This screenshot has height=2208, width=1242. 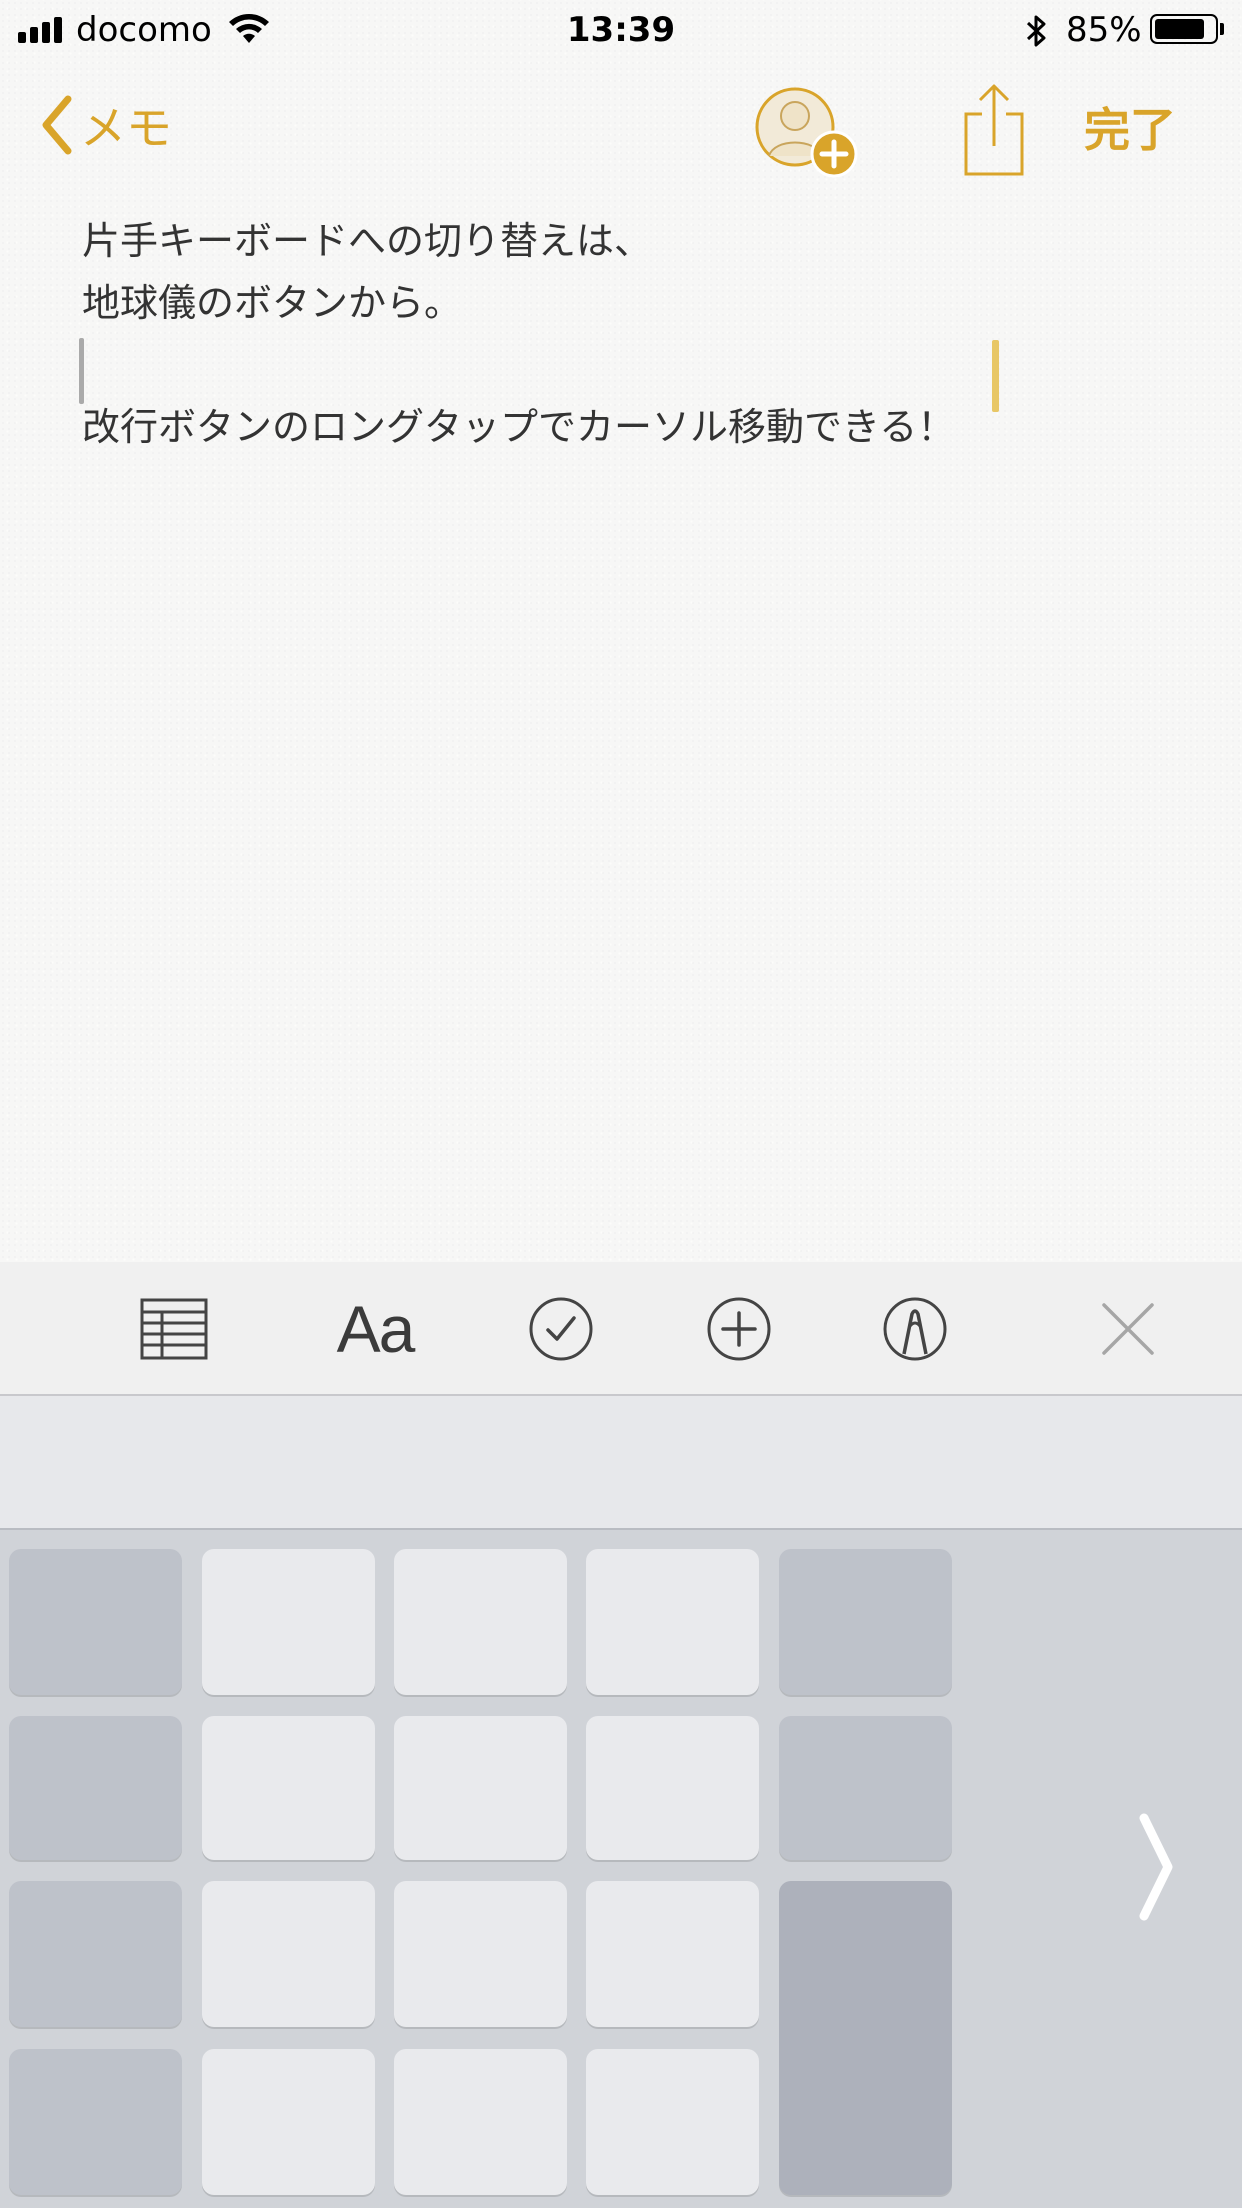 I want to click on navigation-bar: メモ 完了, so click(x=621, y=125).